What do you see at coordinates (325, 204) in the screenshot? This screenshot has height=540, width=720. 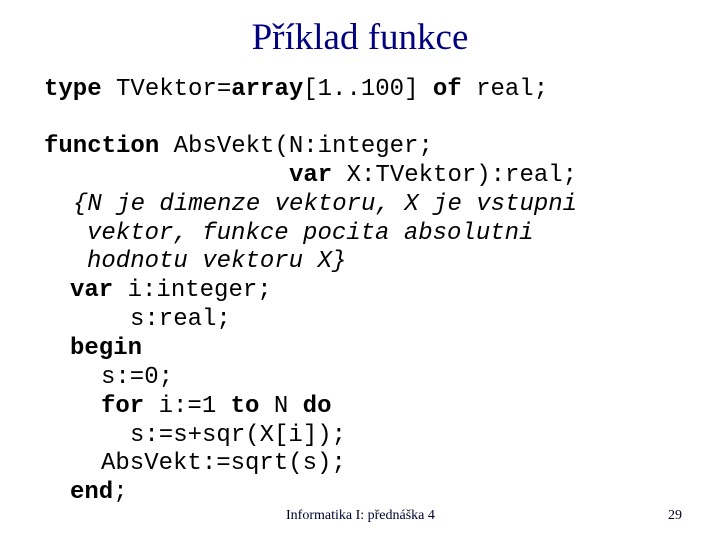 I see `code-comment-line-1: {N je dimenze vektoru, X je vstupni` at bounding box center [325, 204].